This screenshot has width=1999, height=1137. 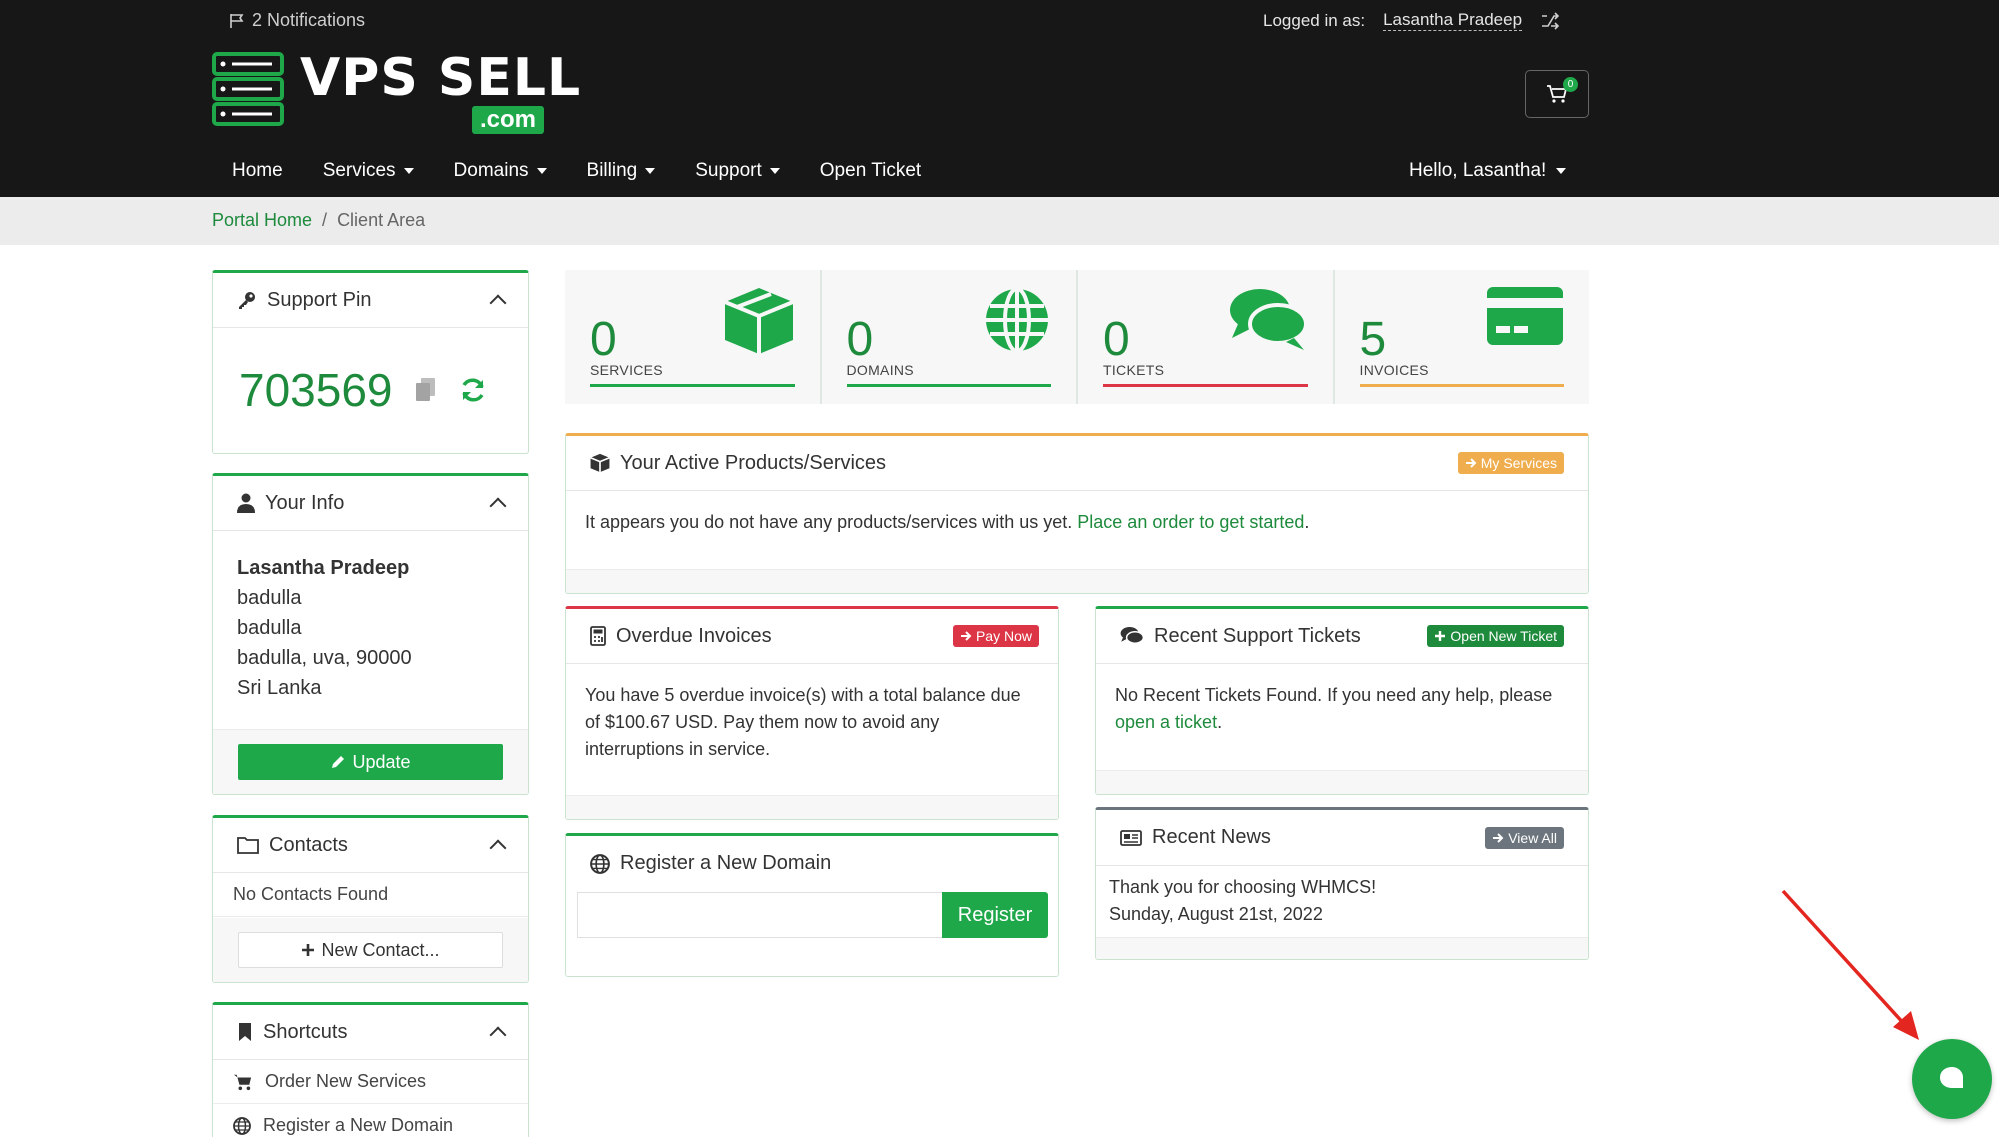 I want to click on copy-icon, so click(x=426, y=390).